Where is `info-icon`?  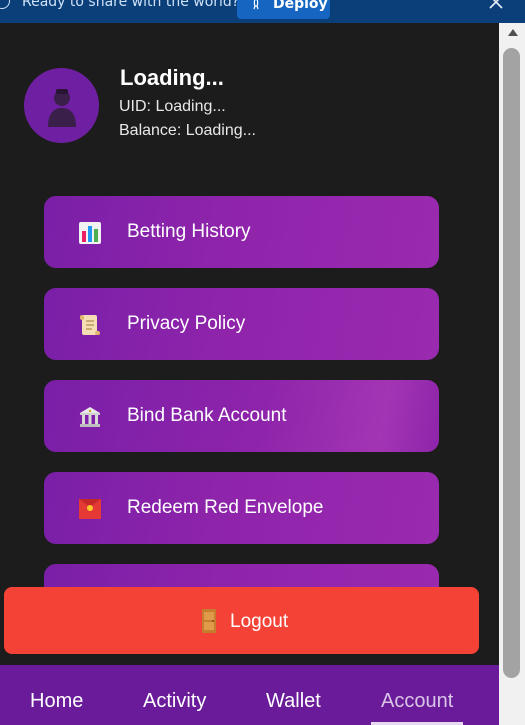
info-icon is located at coordinates (5, 4).